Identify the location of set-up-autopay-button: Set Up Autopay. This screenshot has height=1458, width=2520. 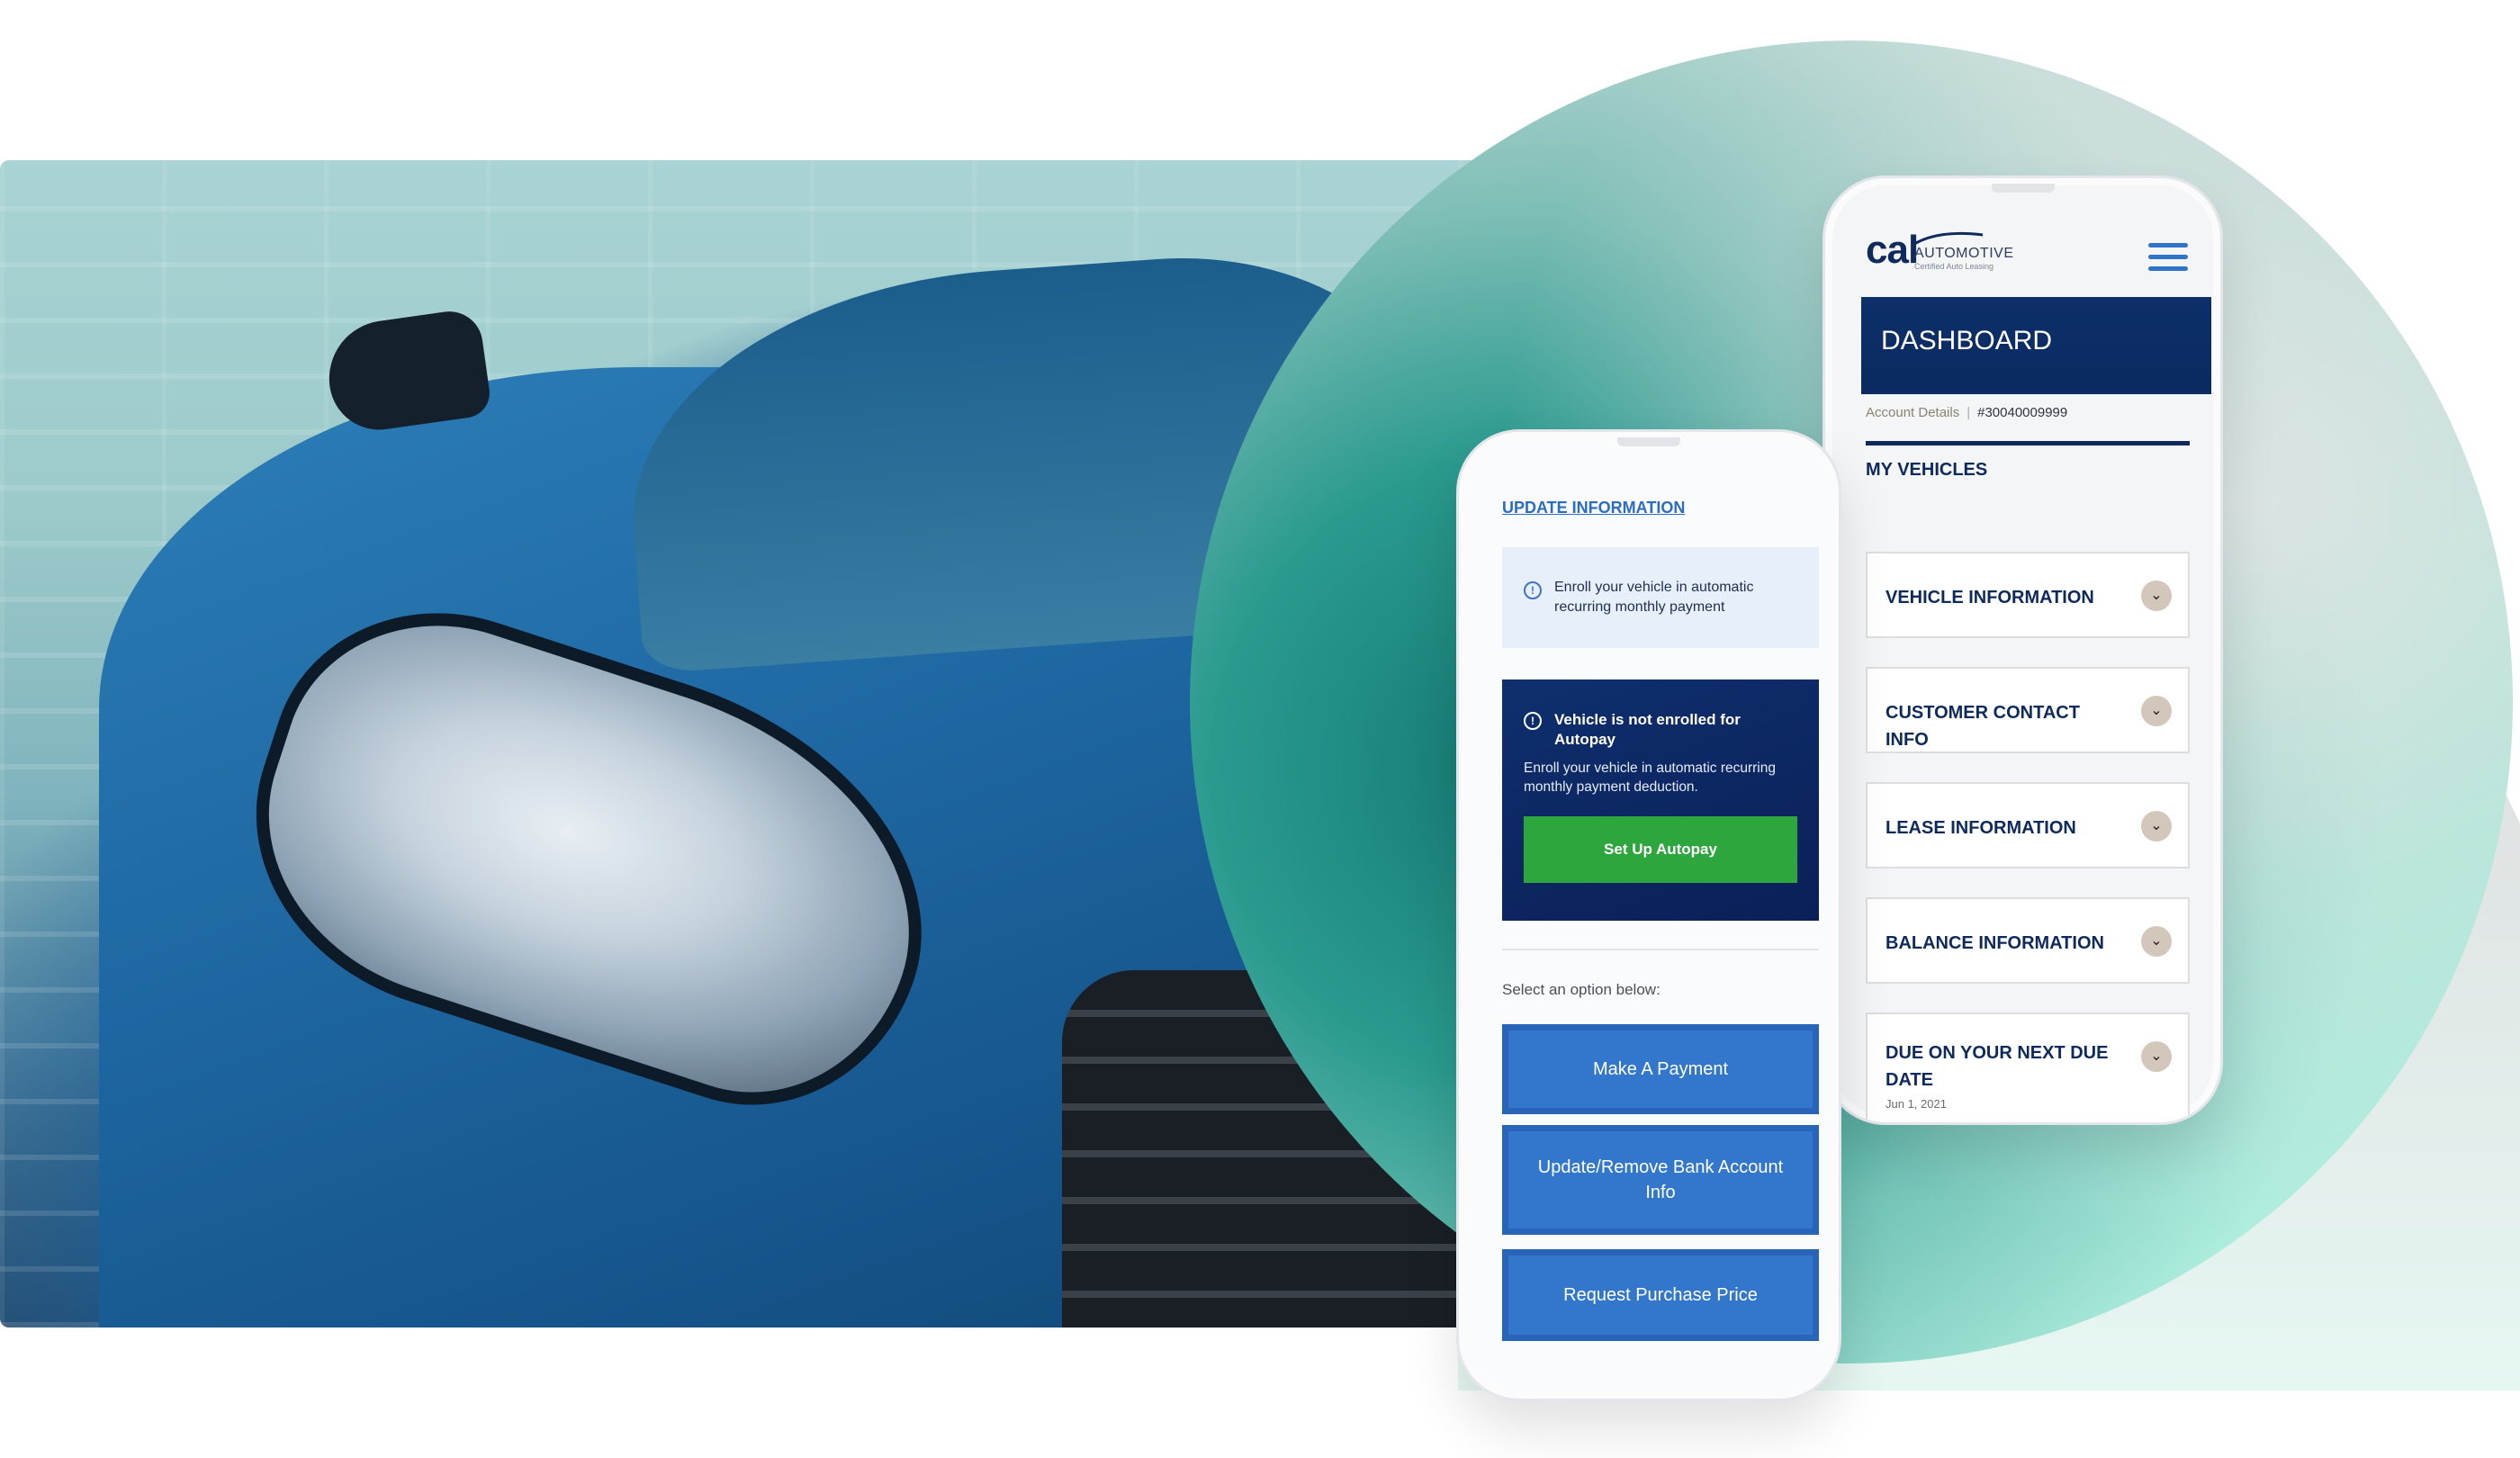
(1660, 849).